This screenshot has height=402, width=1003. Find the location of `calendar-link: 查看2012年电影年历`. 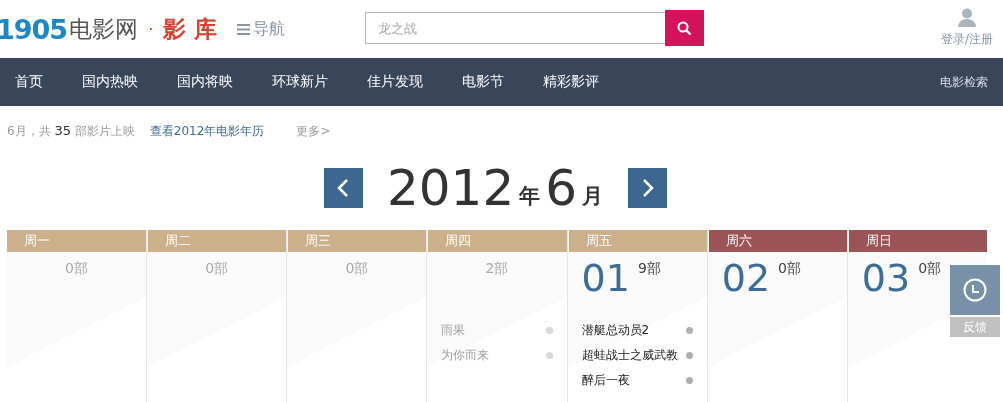

calendar-link: 查看2012年电影年历 is located at coordinates (207, 131).